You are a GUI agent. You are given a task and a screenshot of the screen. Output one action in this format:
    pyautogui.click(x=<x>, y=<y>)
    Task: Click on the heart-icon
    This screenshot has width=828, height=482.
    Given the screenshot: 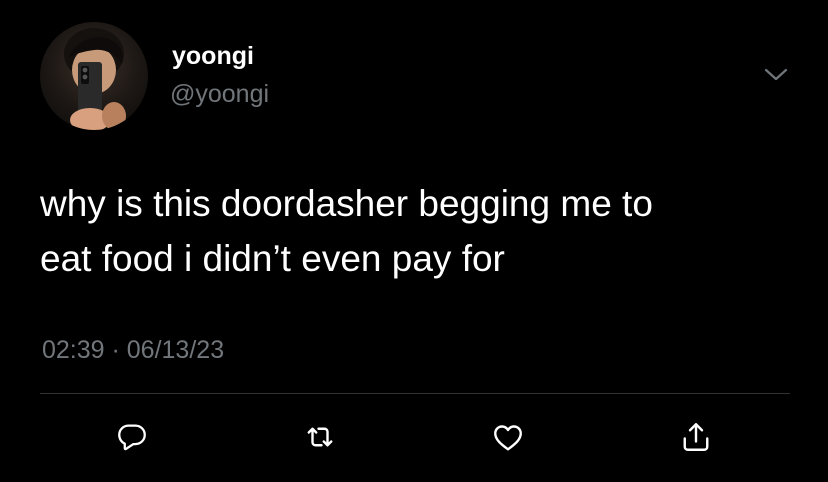 What is the action you would take?
    pyautogui.click(x=508, y=438)
    